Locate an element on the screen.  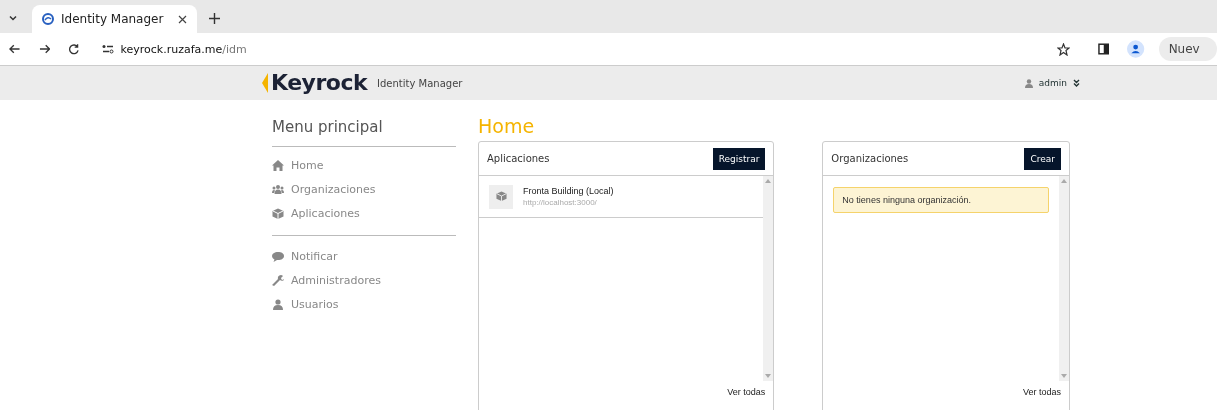
back-icon is located at coordinates (15, 49).